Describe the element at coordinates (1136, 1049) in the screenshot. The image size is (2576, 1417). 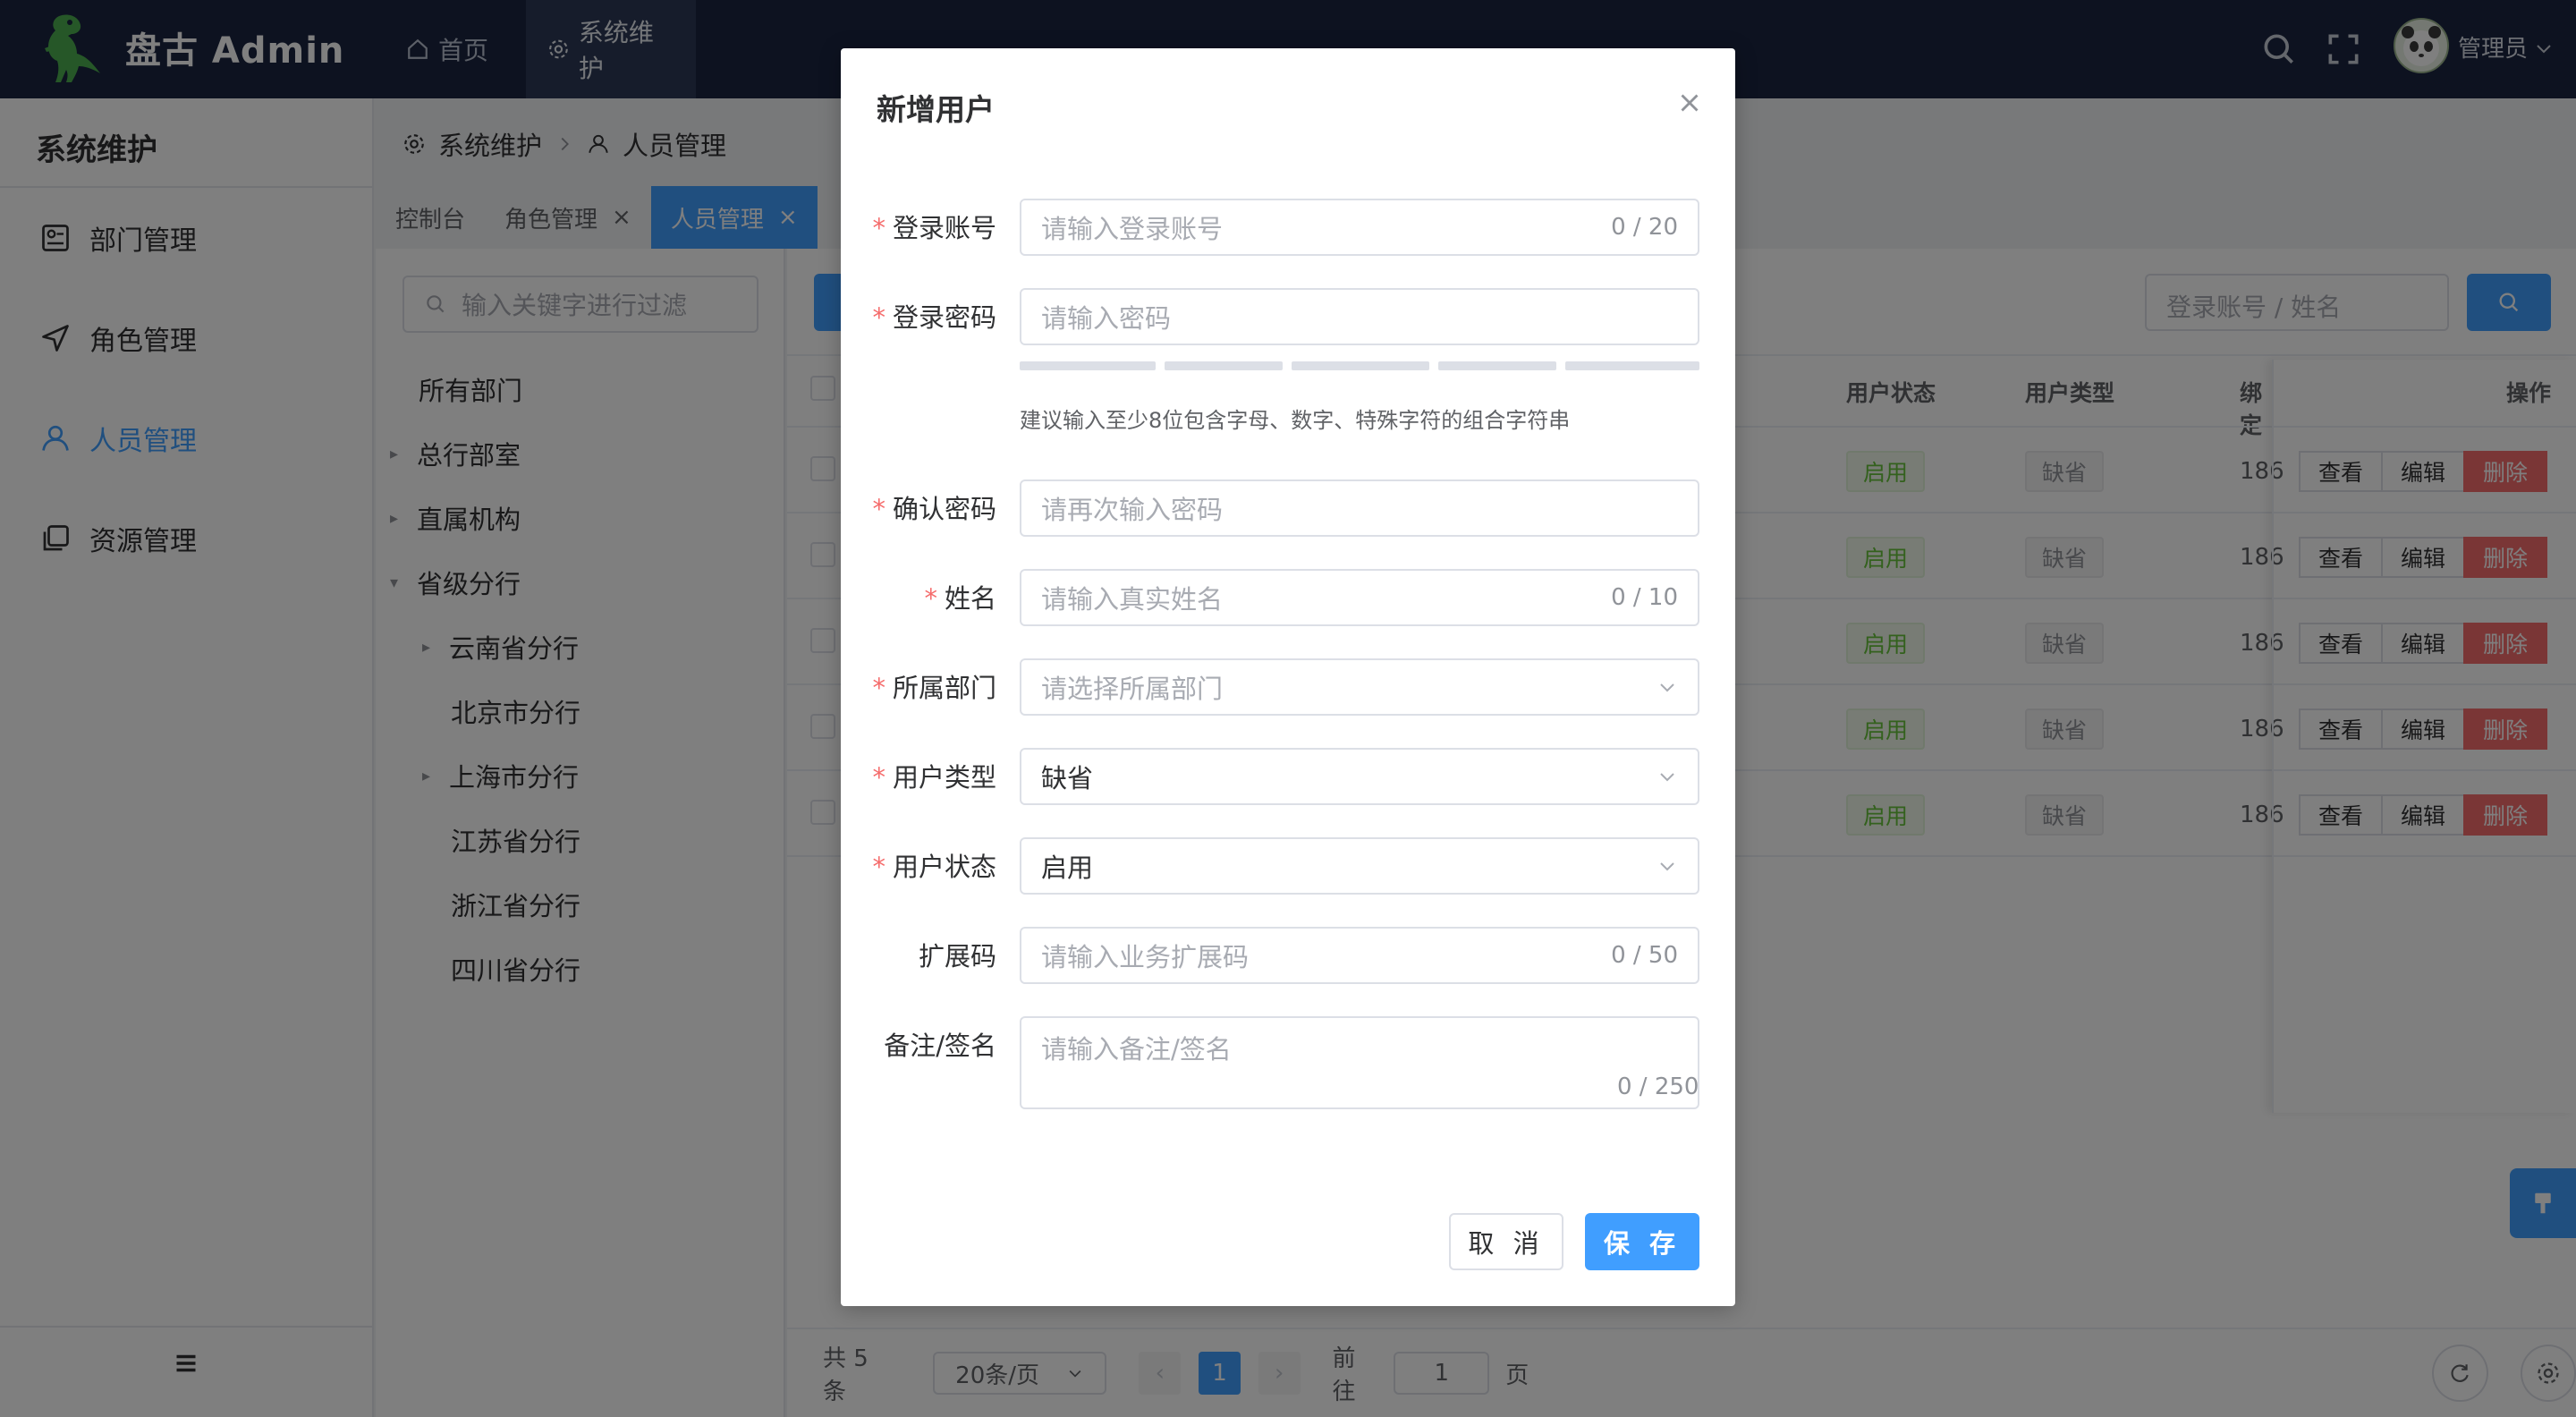
I see `placeholder: 请输入备注/签名` at that location.